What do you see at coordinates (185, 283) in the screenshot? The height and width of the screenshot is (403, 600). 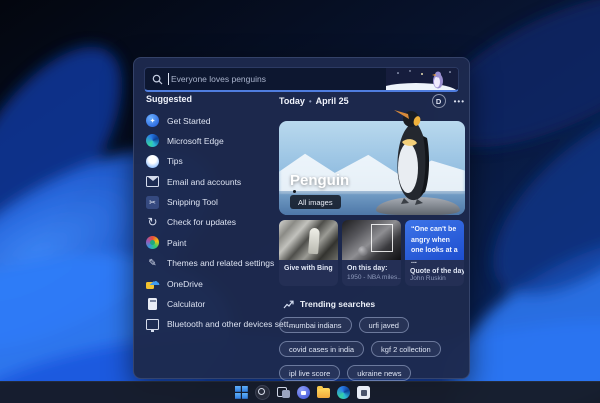 I see `sidebar-item-label: OneDrive` at bounding box center [185, 283].